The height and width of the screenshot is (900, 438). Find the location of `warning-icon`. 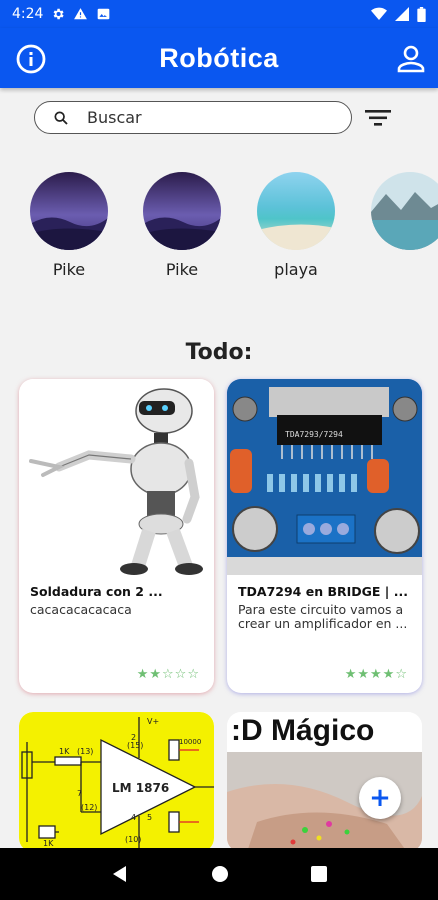

warning-icon is located at coordinates (81, 14).